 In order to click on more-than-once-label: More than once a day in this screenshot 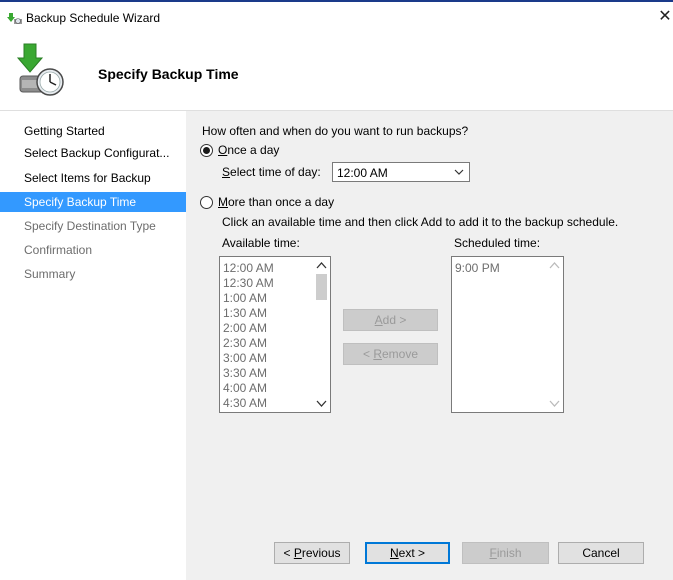, I will do `click(276, 202)`.